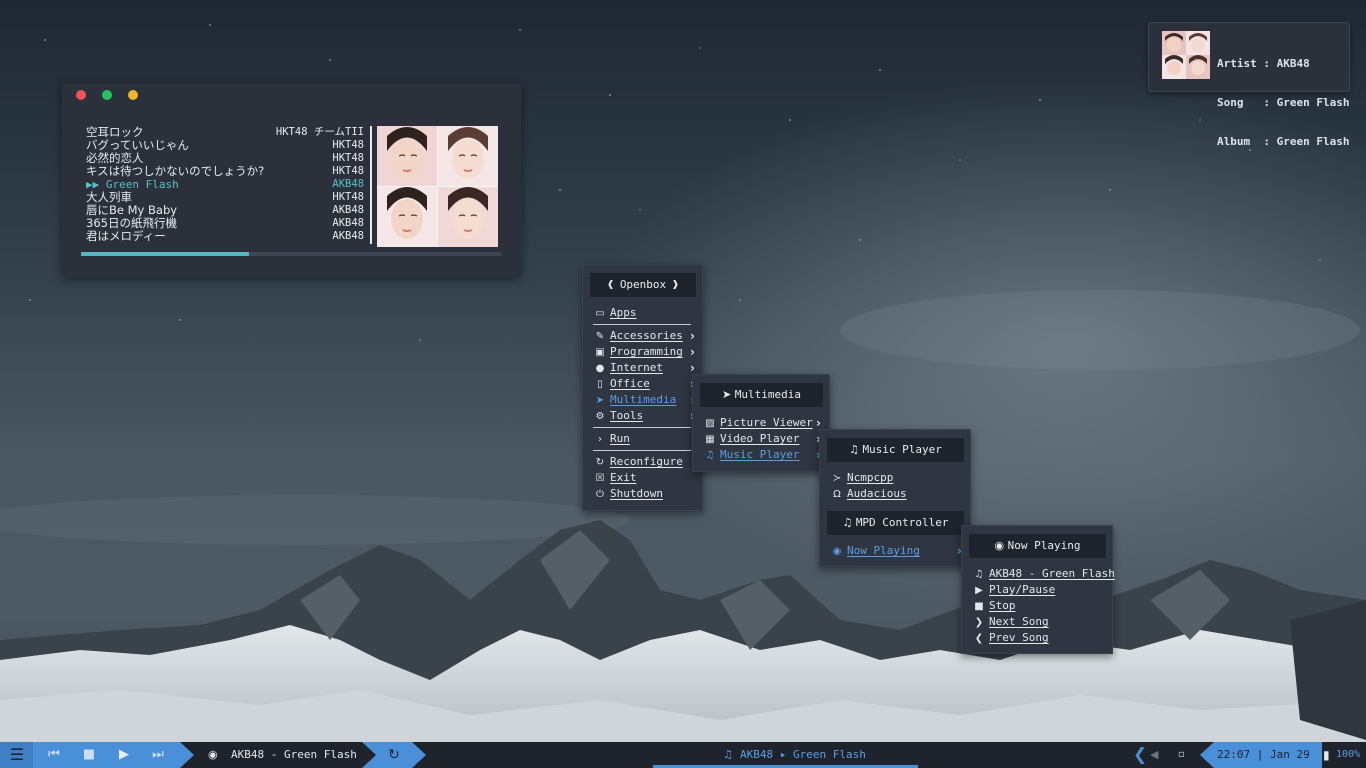  I want to click on image-icon: ▨, so click(710, 423).